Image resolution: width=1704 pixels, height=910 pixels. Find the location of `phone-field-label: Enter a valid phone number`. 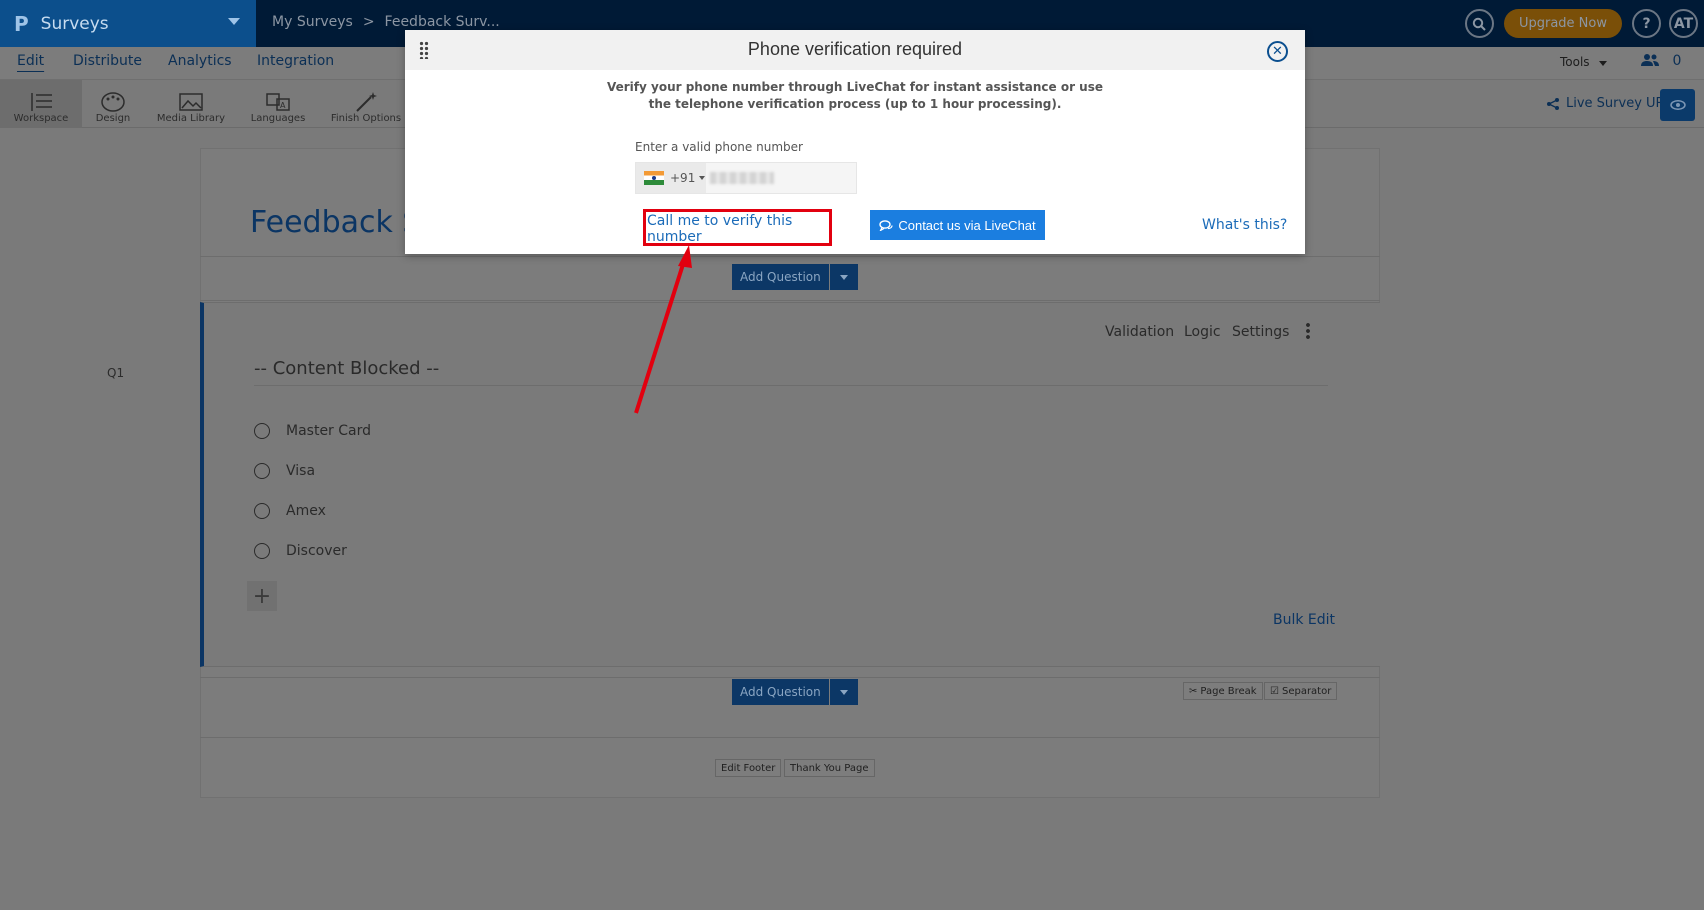

phone-field-label: Enter a valid phone number is located at coordinates (719, 147).